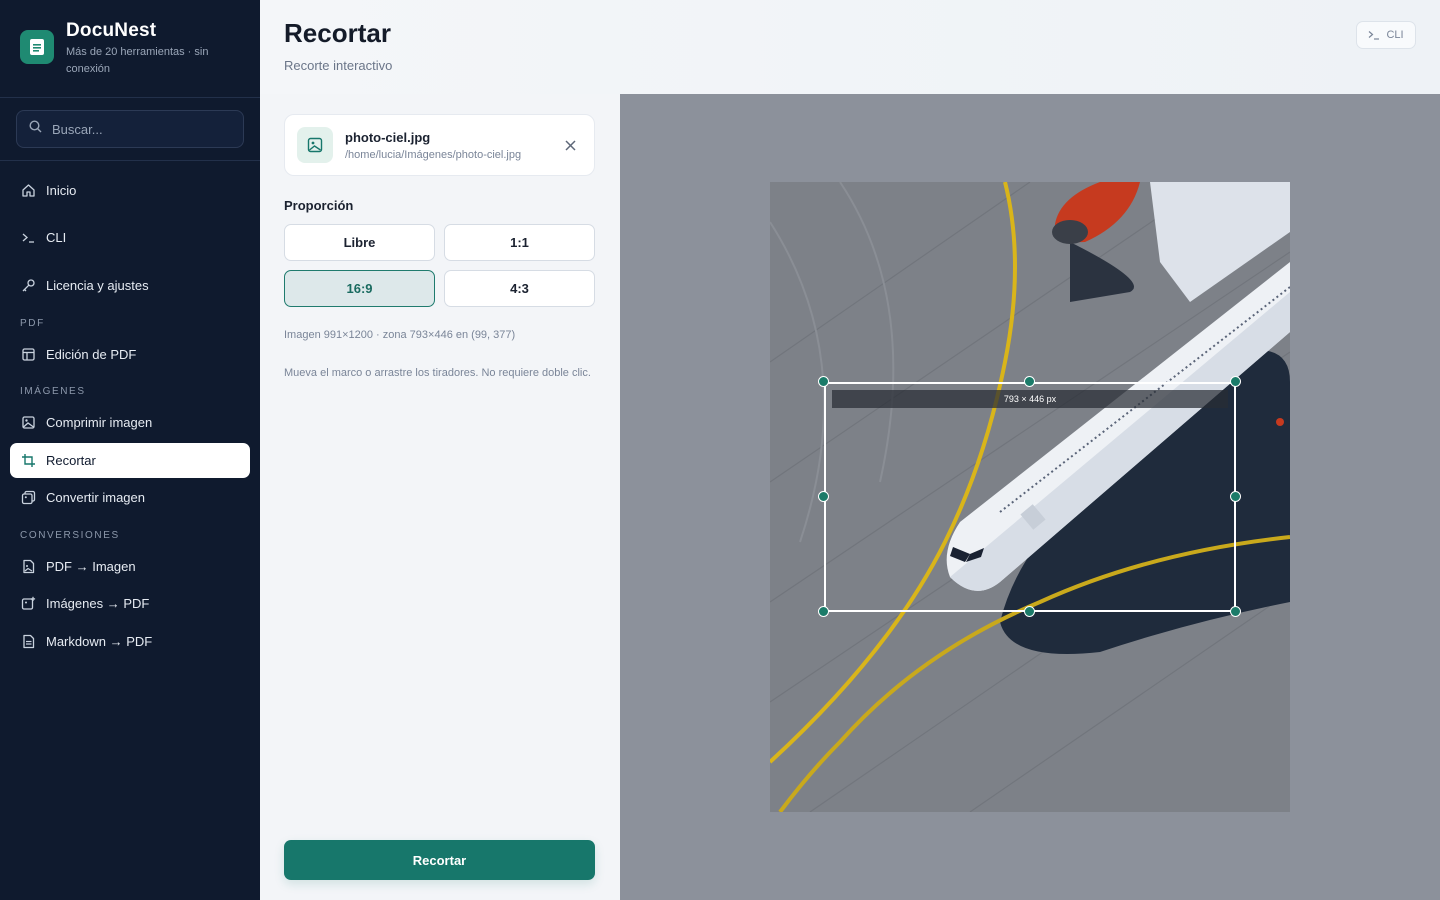  I want to click on crop-frame, so click(1030, 497).